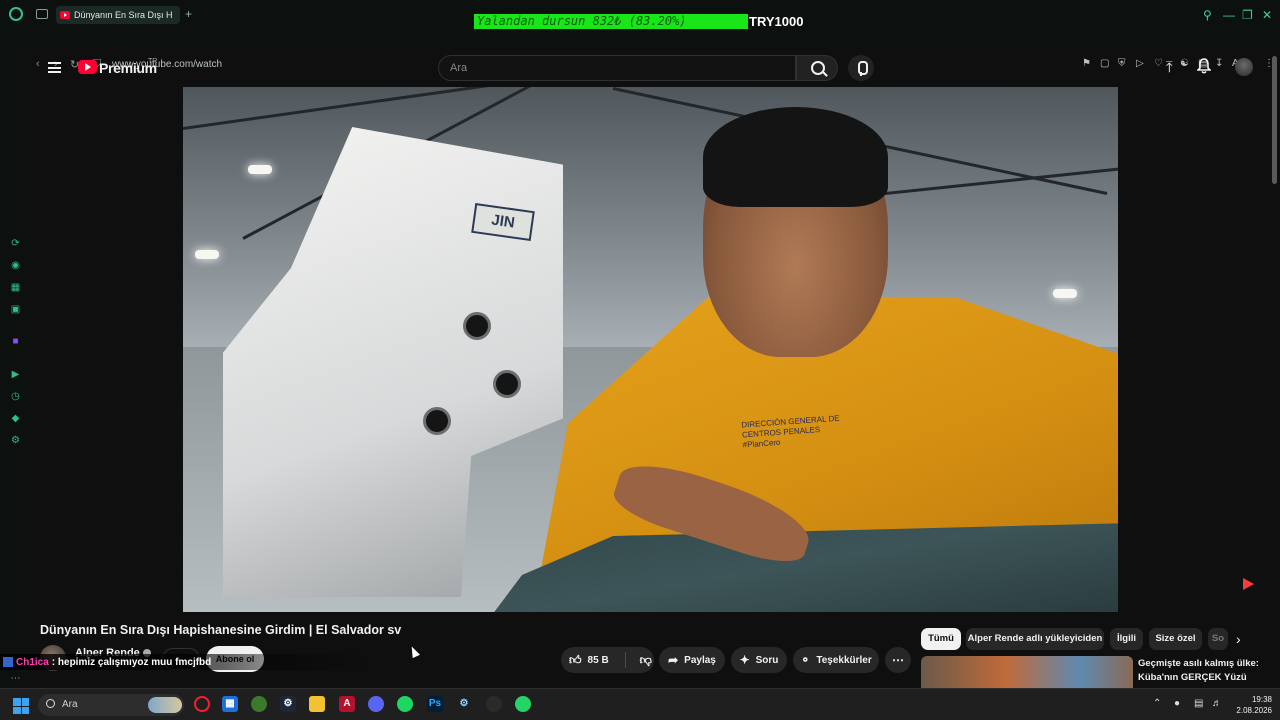  What do you see at coordinates (131, 662) in the screenshot?
I see `chat-message: : hepimiz çalışmıyoz muu fmcjfbd` at bounding box center [131, 662].